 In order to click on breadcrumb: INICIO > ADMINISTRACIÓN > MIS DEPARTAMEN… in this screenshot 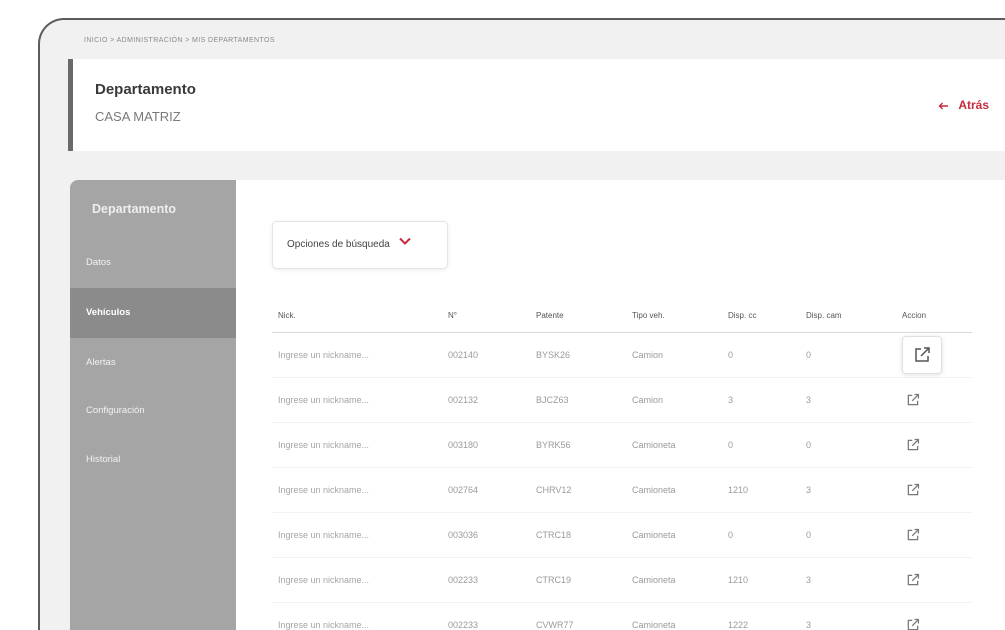, I will do `click(179, 40)`.